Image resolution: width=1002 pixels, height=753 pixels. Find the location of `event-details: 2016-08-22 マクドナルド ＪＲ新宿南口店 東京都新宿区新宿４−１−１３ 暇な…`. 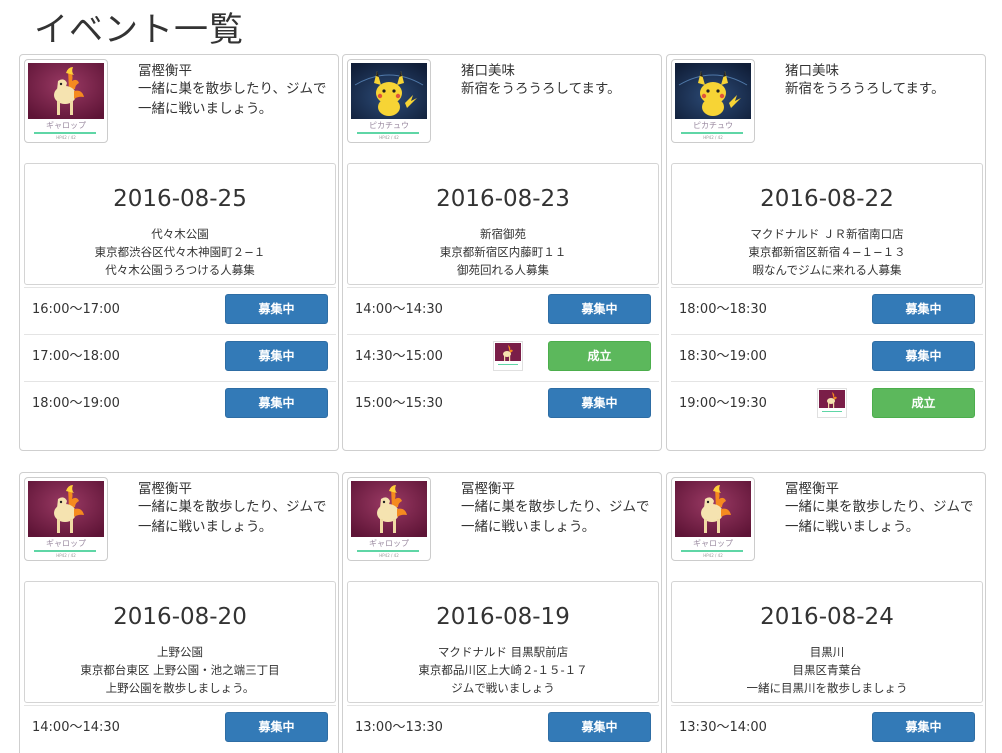

event-details: 2016-08-22 マクドナルド ＪＲ新宿南口店 東京都新宿区新宿４−１−１３ 暇な… is located at coordinates (827, 224).